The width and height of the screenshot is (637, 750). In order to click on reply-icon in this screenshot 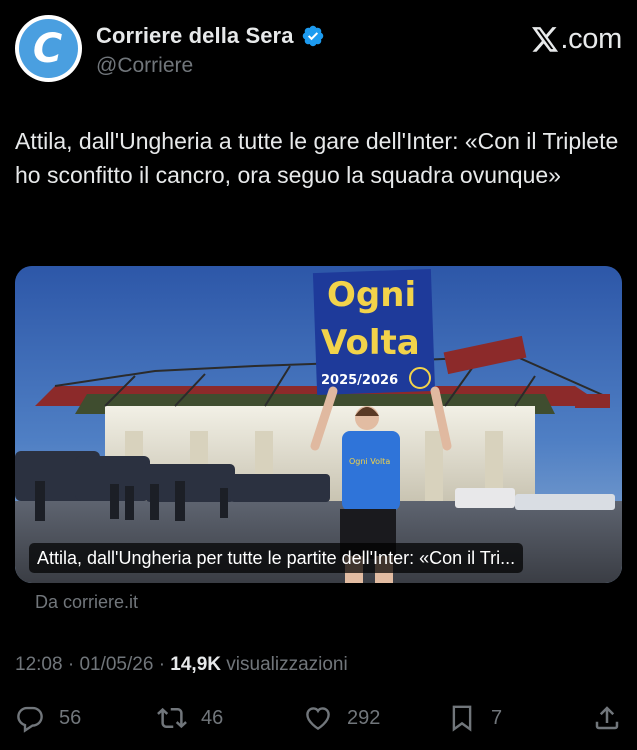, I will do `click(30, 719)`.